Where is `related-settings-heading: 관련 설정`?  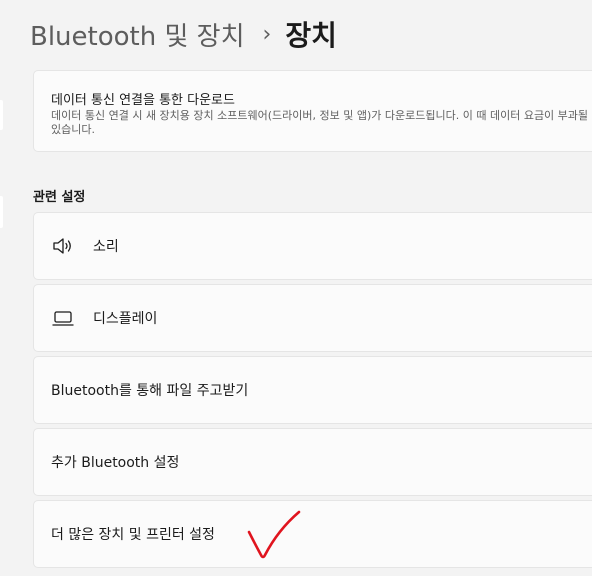 related-settings-heading: 관련 설정 is located at coordinates (59, 197).